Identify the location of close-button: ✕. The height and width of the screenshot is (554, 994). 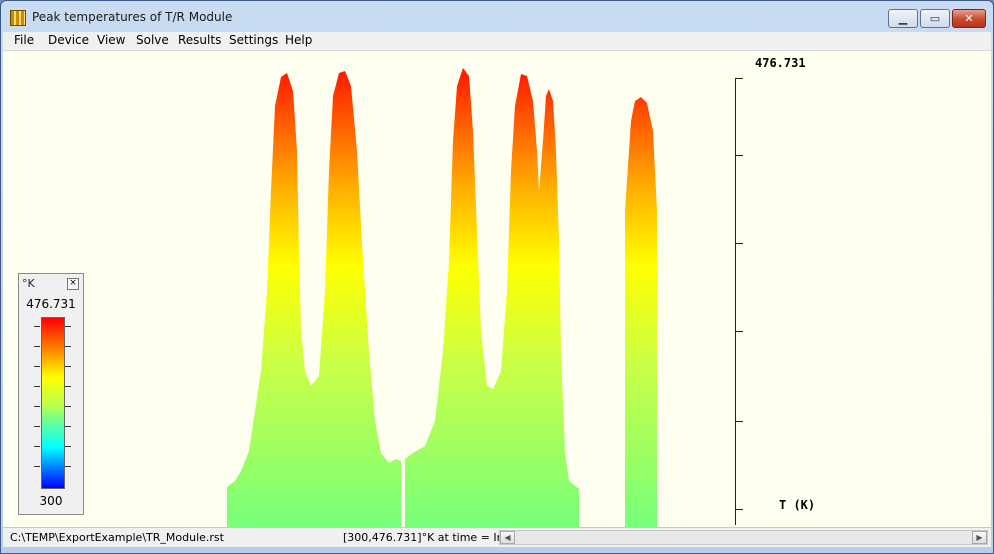
(969, 18).